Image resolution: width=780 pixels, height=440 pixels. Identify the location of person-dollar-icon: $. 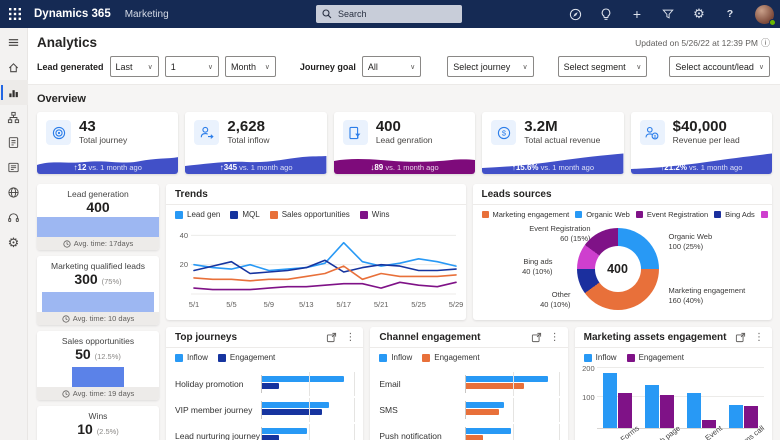
(652, 132).